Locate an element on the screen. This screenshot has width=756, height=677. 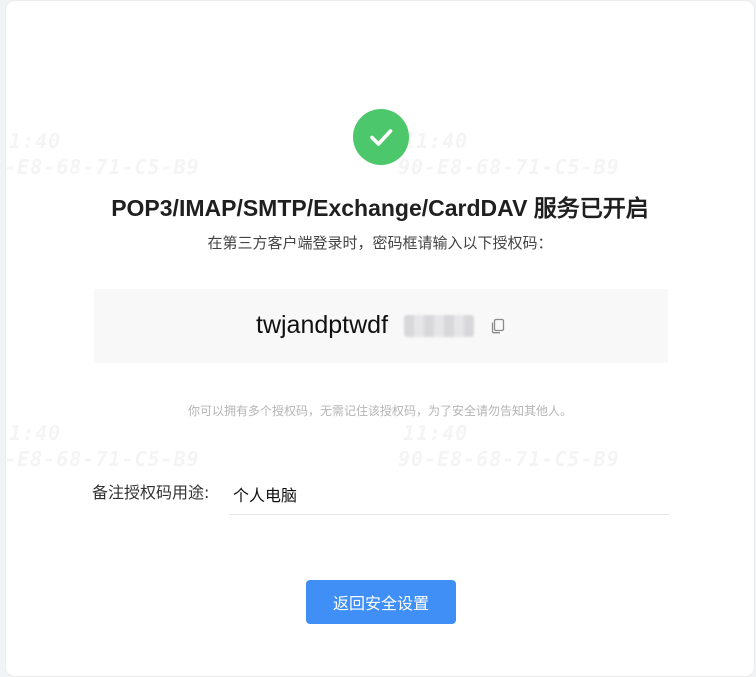
copy-icon is located at coordinates (498, 326).